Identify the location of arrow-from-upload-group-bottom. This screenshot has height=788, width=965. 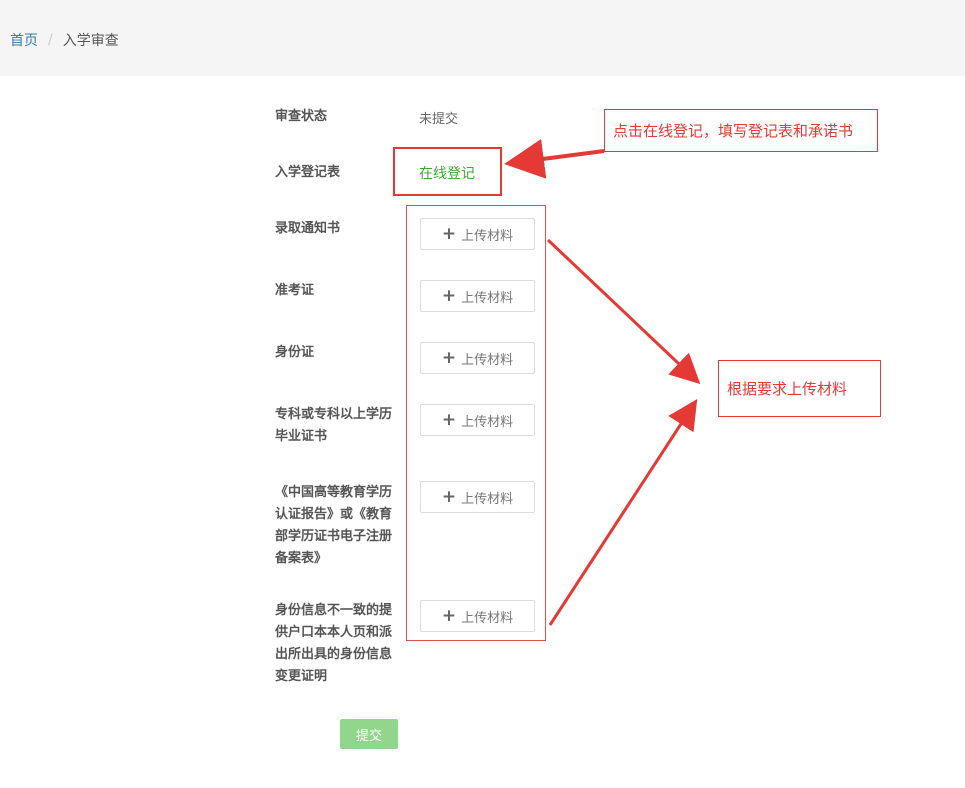
(623, 512).